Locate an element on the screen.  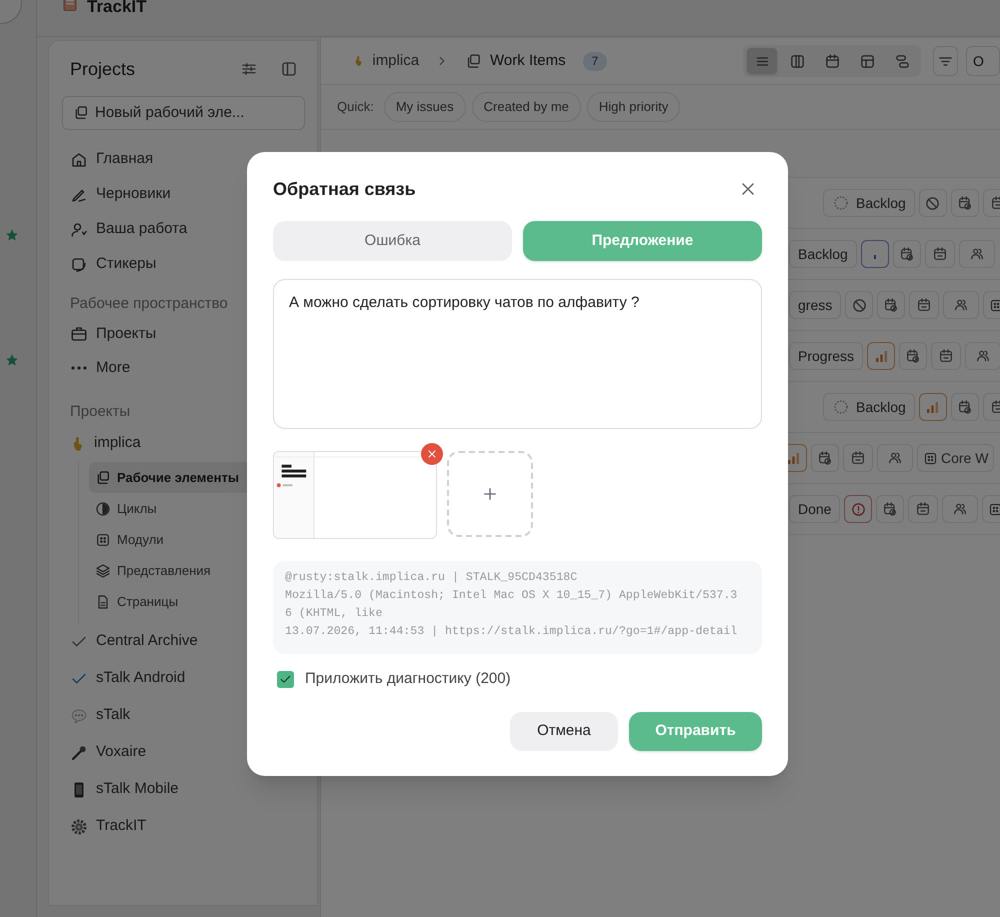
diagnostics-line: 13.07.2026, 11:44:53 | https://stalk.implica.ru/?go=1#/app-detail is located at coordinates (511, 632).